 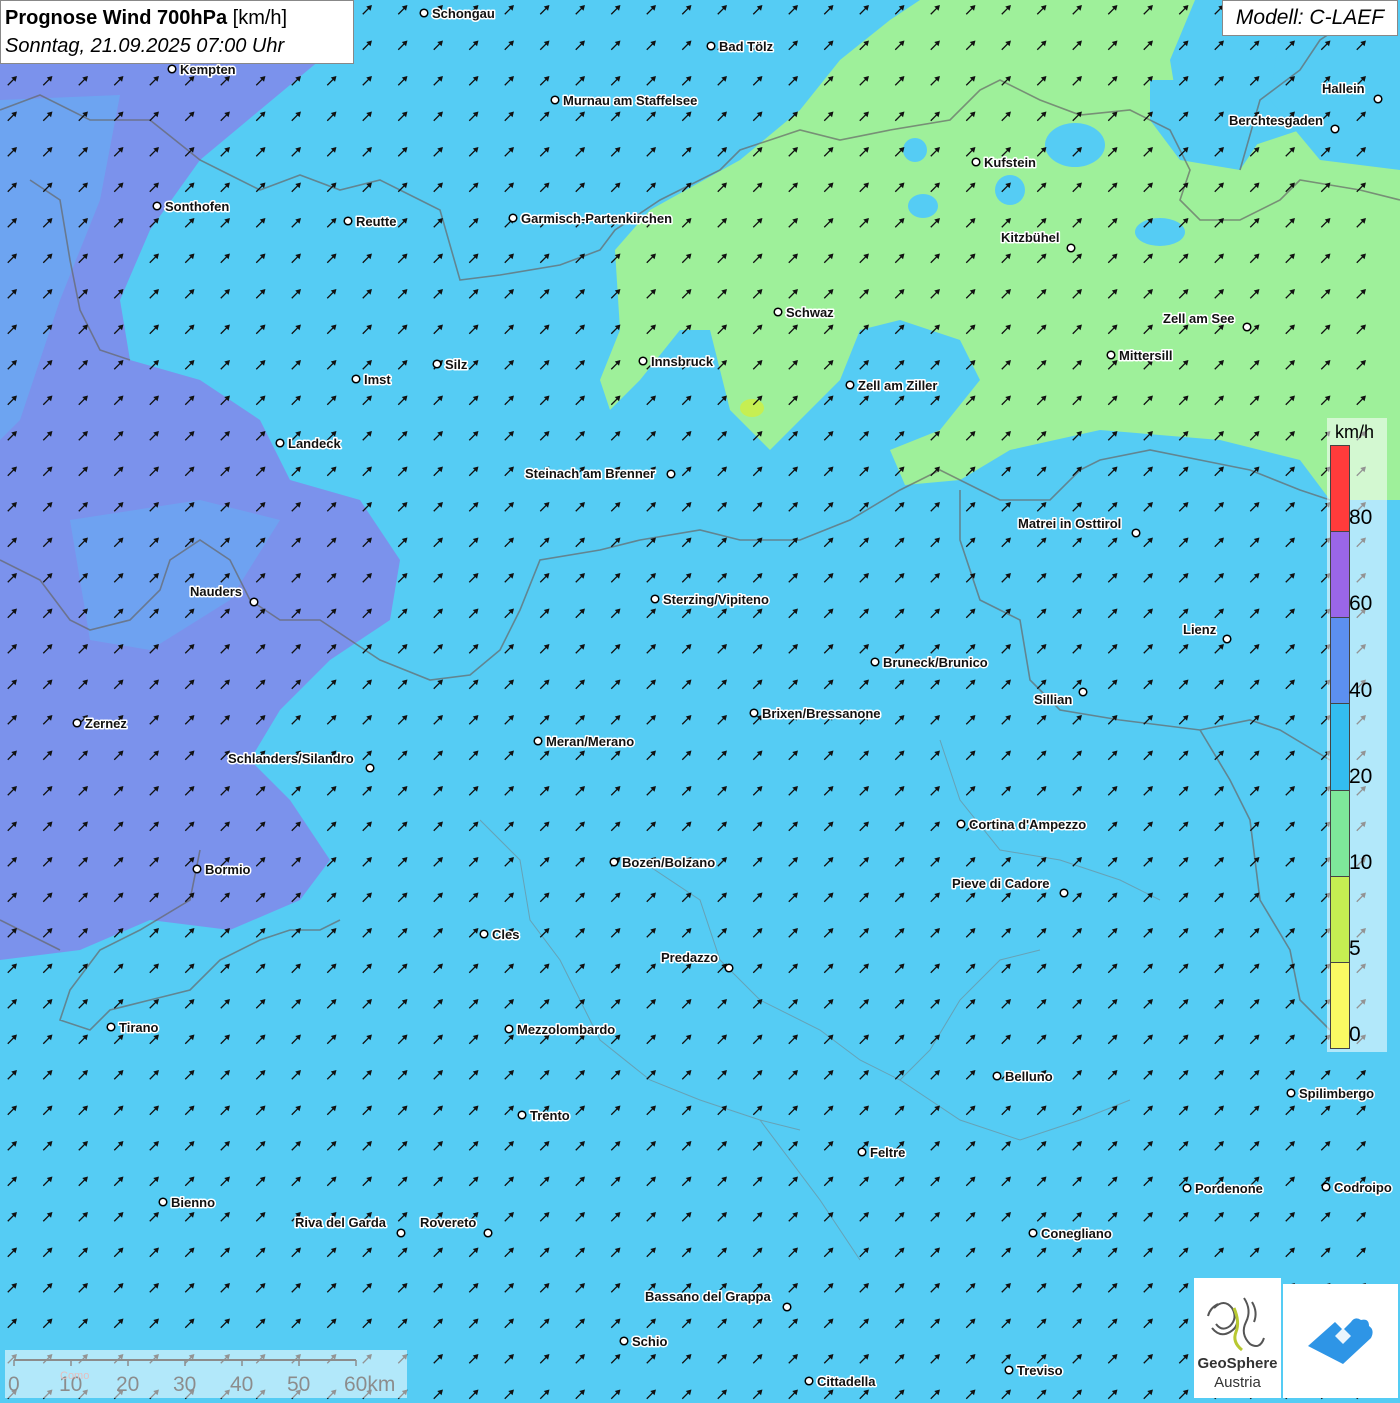 What do you see at coordinates (1053, 699) in the screenshot?
I see `city-label: Sillian` at bounding box center [1053, 699].